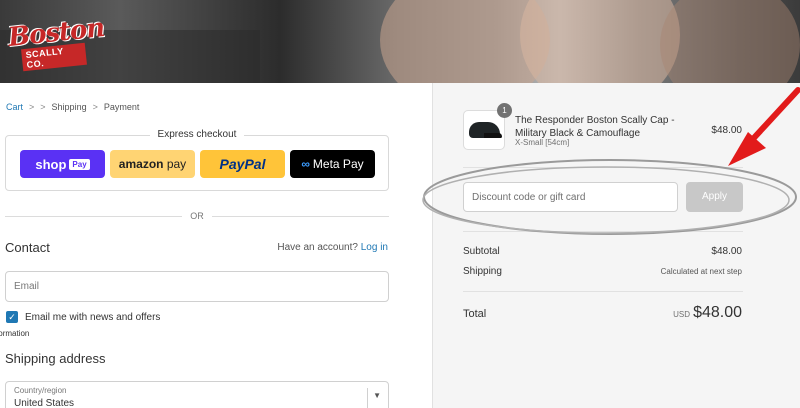 The image size is (800, 408). I want to click on shop-pay-button: shop Pay, so click(62, 164).